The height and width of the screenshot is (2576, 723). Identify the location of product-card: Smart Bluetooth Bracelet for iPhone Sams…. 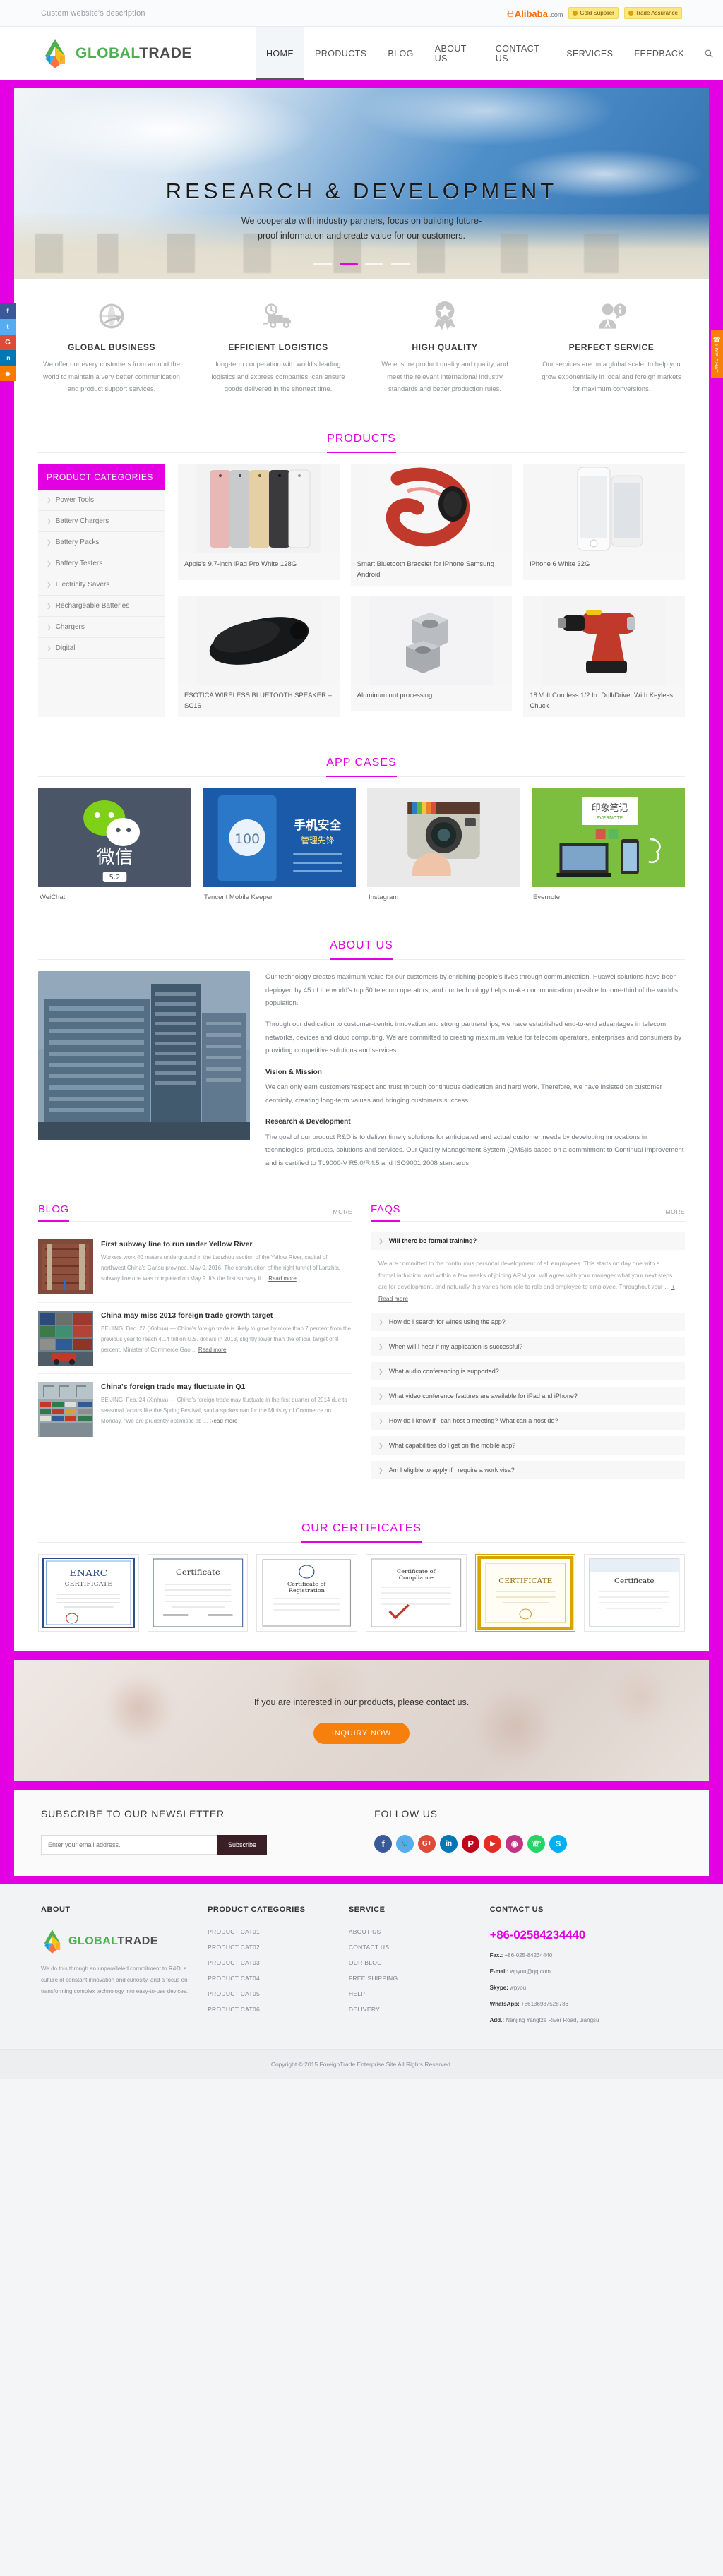
(431, 525).